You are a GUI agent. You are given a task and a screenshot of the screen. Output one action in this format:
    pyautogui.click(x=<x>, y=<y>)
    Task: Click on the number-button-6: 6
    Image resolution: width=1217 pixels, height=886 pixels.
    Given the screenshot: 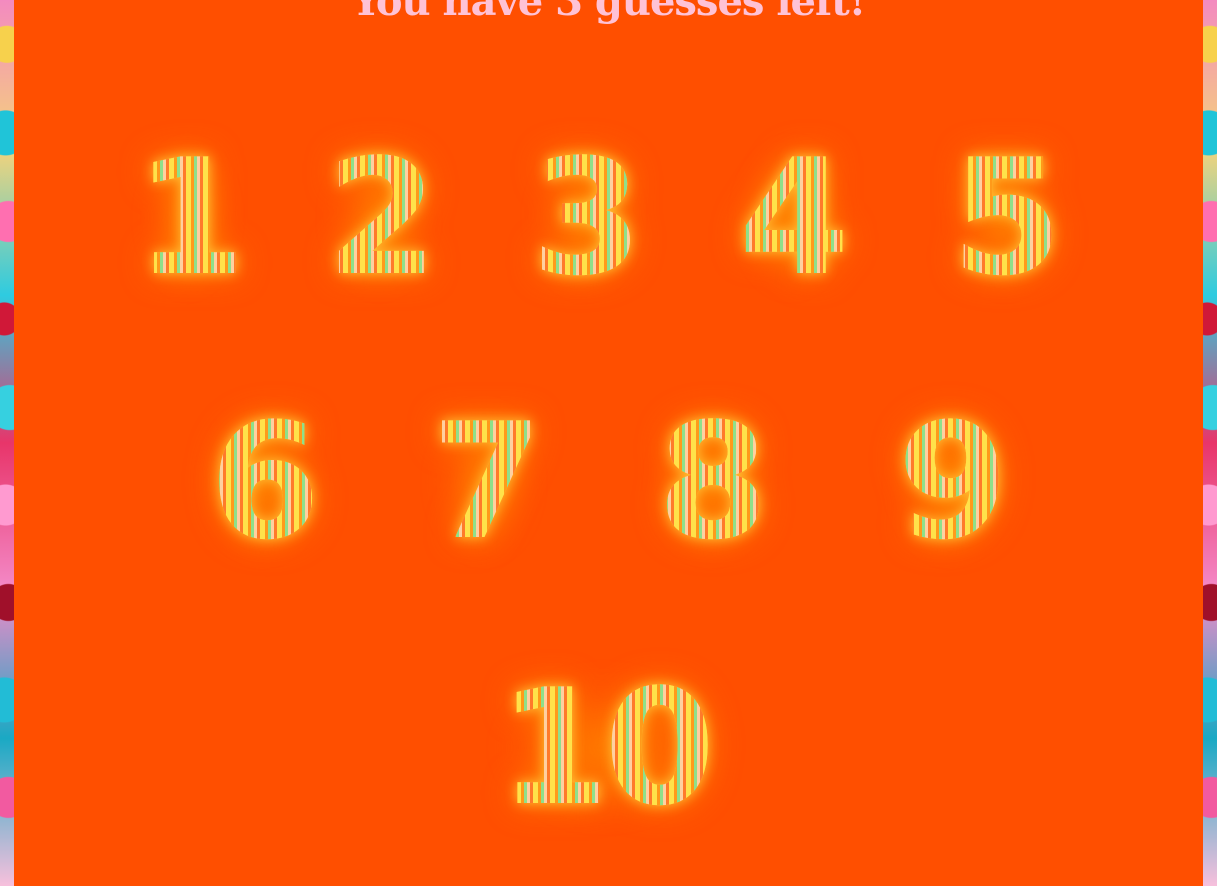 What is the action you would take?
    pyautogui.click(x=262, y=482)
    